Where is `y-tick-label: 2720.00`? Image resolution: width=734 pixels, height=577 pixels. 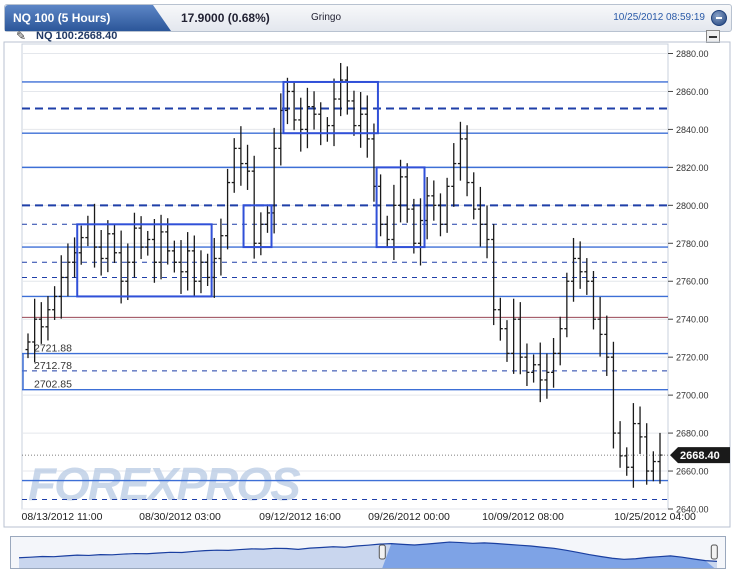
y-tick-label: 2720.00 is located at coordinates (692, 358).